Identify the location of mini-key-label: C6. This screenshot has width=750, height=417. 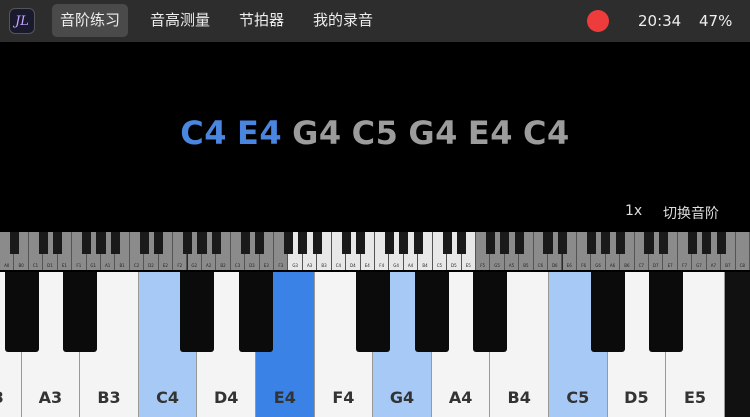
(540, 265).